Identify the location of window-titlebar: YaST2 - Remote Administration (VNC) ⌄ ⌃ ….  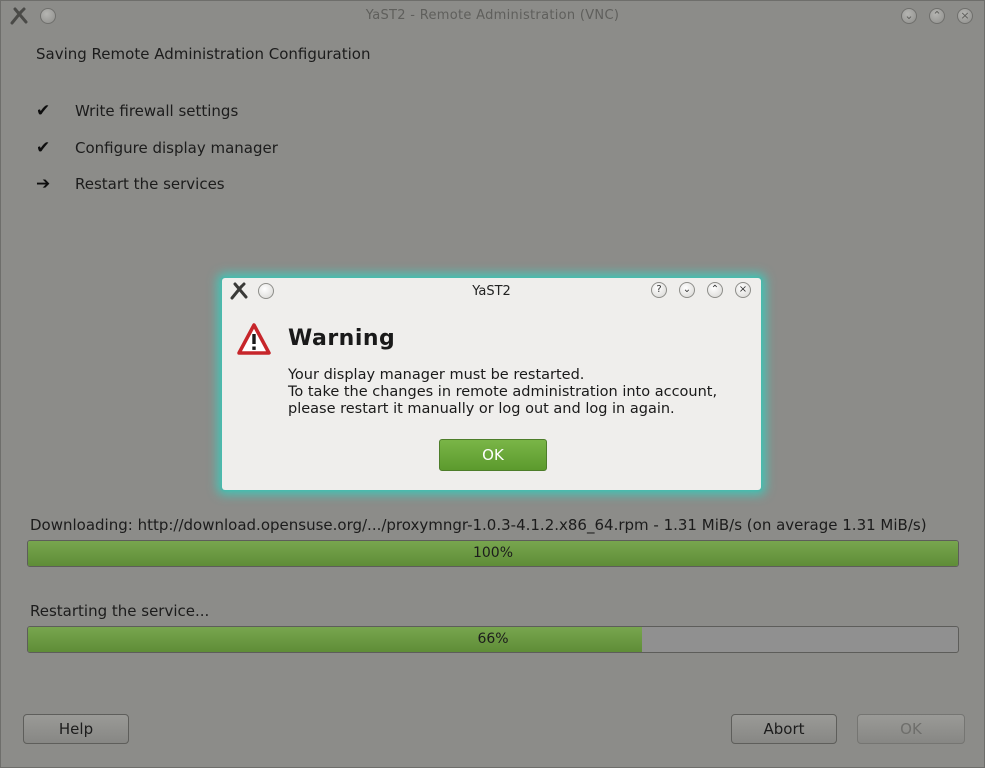
(492, 16).